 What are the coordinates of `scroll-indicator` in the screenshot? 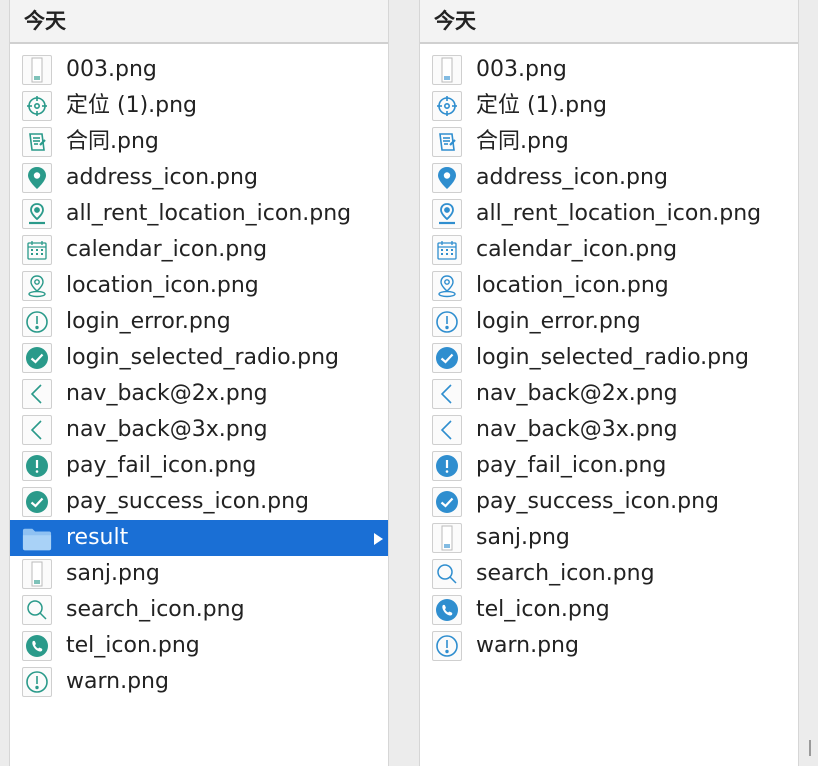 It's located at (810, 748).